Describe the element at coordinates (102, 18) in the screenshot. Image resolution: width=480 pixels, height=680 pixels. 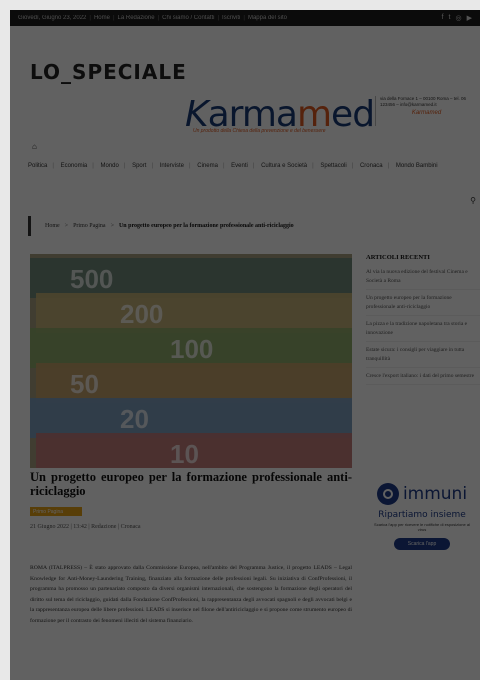
I see `top-link-home: Home` at that location.